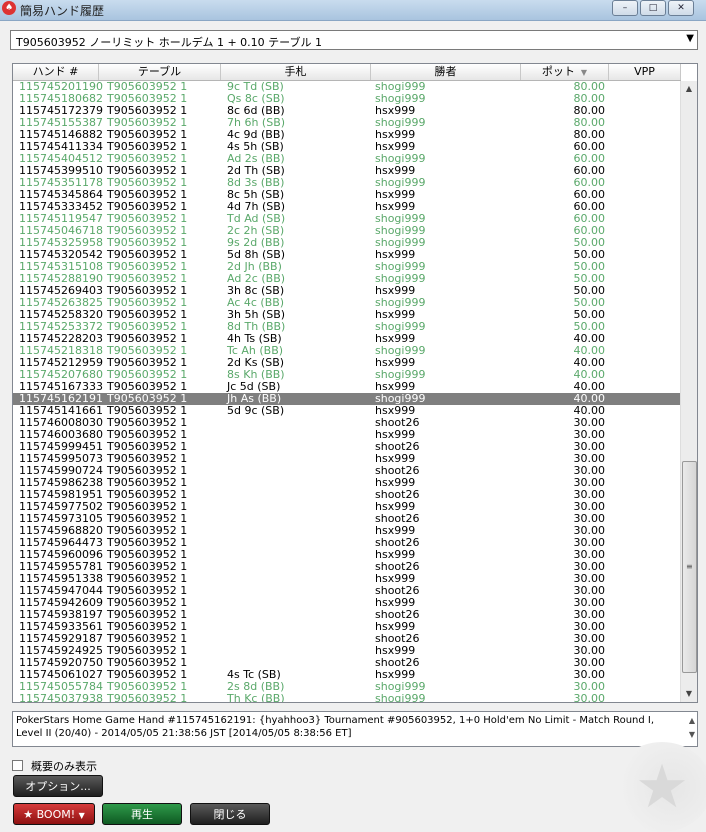 This screenshot has width=706, height=832. Describe the element at coordinates (589, 697) in the screenshot. I see `pot-cell: 30.00` at that location.